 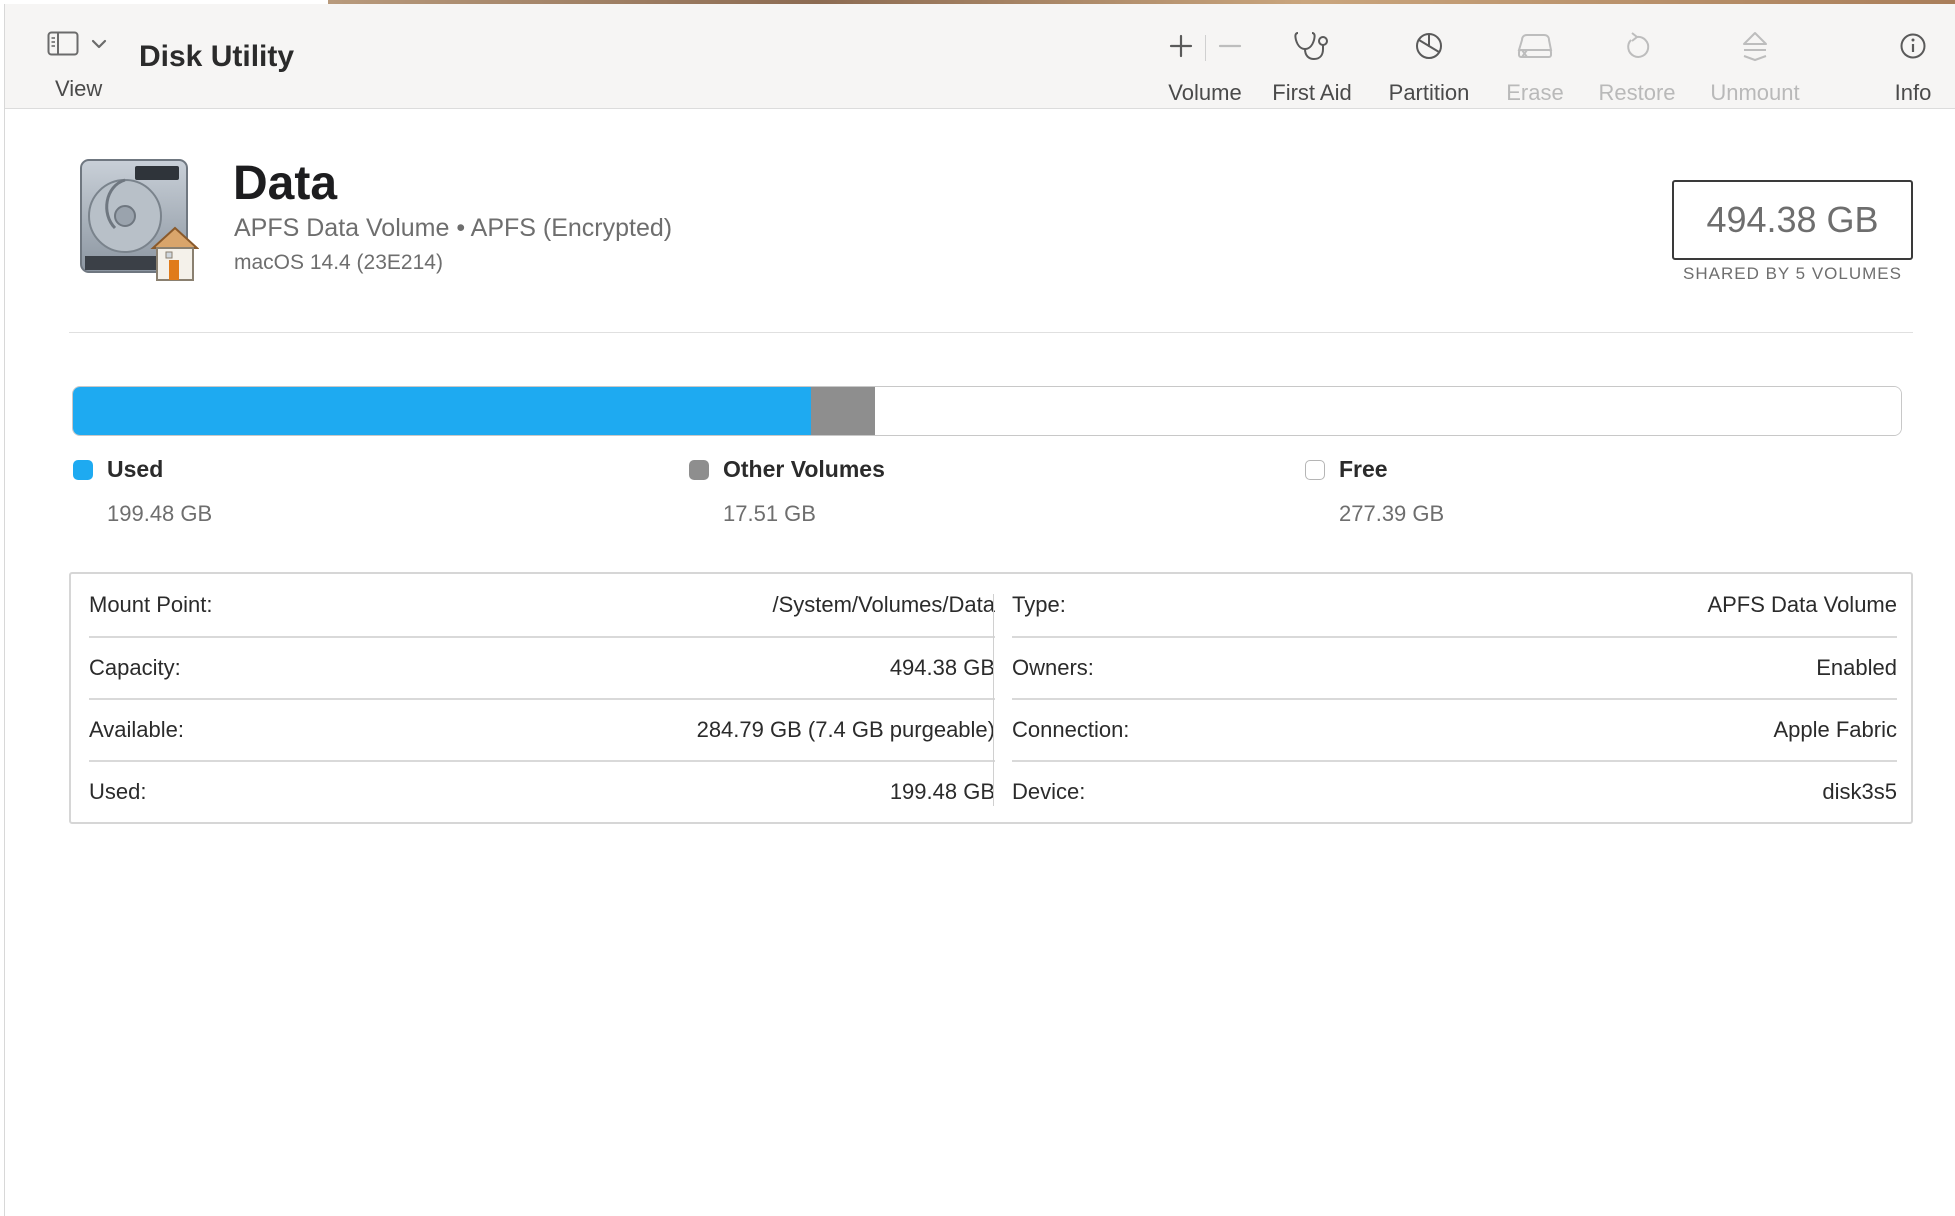 What do you see at coordinates (787, 491) in the screenshot?
I see `legend-other-volumes: Other Volumes 17.51 GB` at bounding box center [787, 491].